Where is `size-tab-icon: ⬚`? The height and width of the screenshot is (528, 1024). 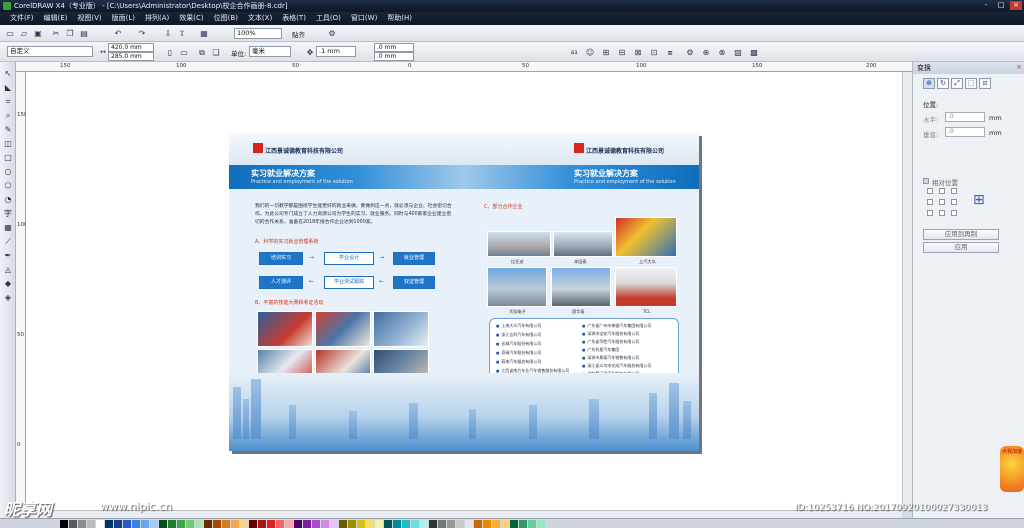 size-tab-icon: ⬚ is located at coordinates (971, 83).